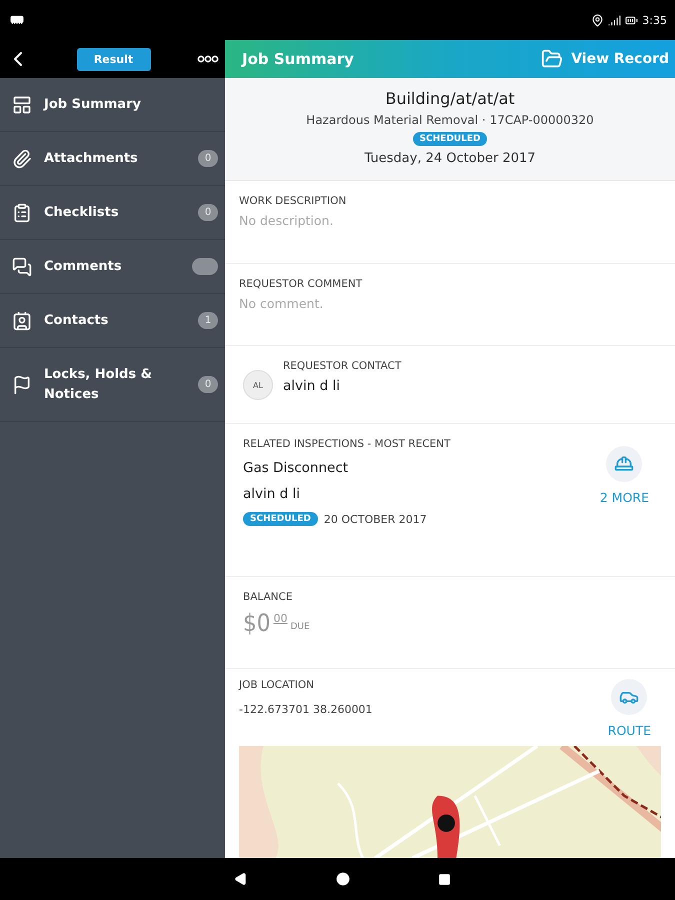 The width and height of the screenshot is (675, 900). What do you see at coordinates (300, 627) in the screenshot?
I see `due-label: DUE` at bounding box center [300, 627].